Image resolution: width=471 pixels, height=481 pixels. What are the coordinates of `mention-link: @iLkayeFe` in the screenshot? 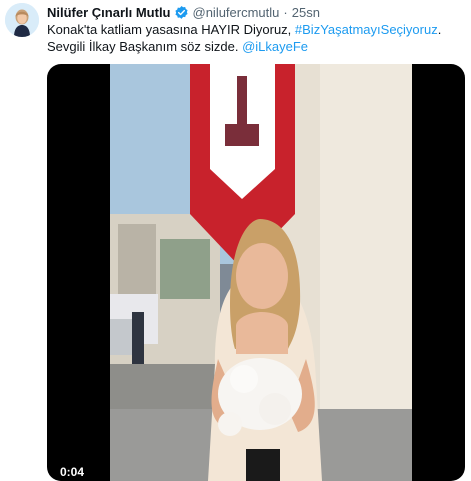 It's located at (275, 46).